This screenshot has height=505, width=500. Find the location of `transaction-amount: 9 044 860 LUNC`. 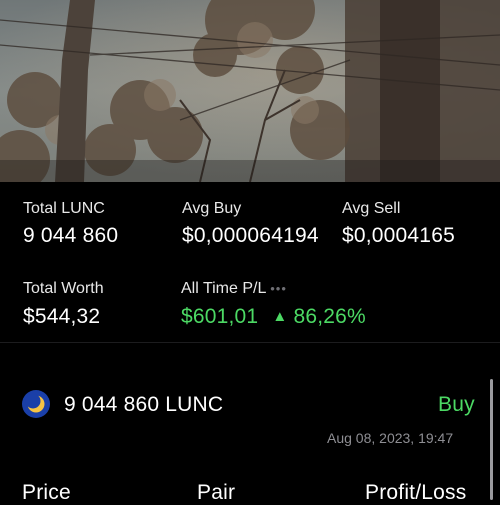

transaction-amount: 9 044 860 LUNC is located at coordinates (144, 404).